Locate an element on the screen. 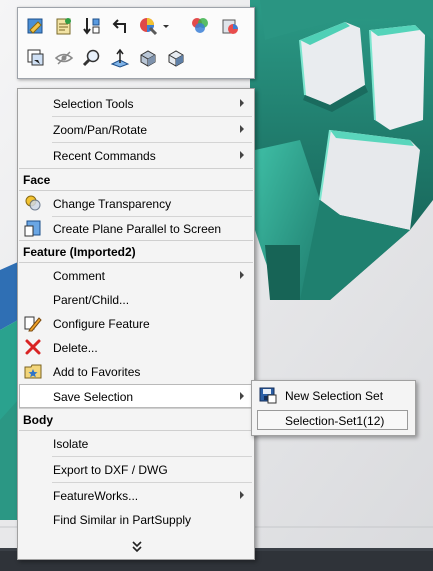  section-header-label: Body is located at coordinates (38, 420).